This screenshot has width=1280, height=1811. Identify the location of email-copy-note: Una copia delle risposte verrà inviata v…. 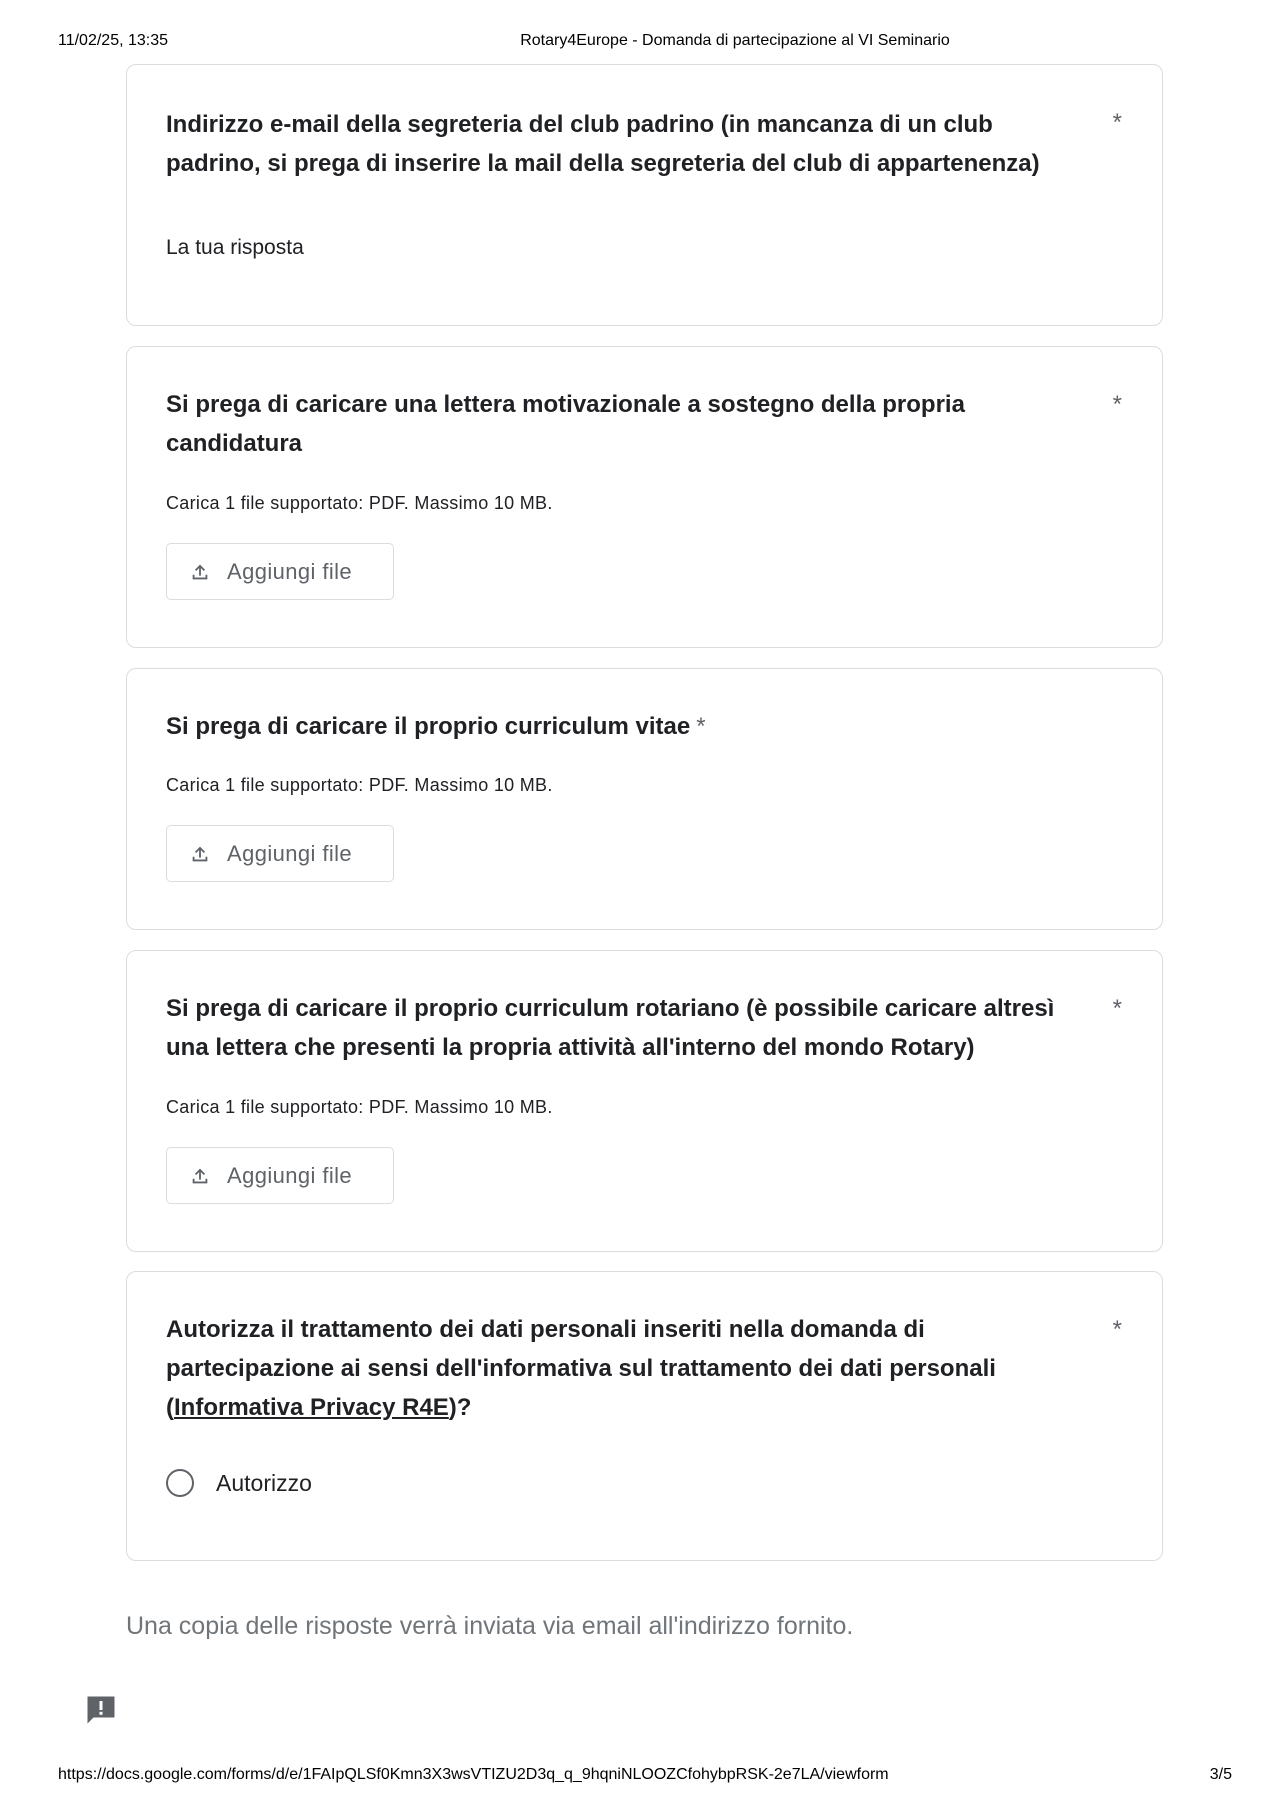
(490, 1626).